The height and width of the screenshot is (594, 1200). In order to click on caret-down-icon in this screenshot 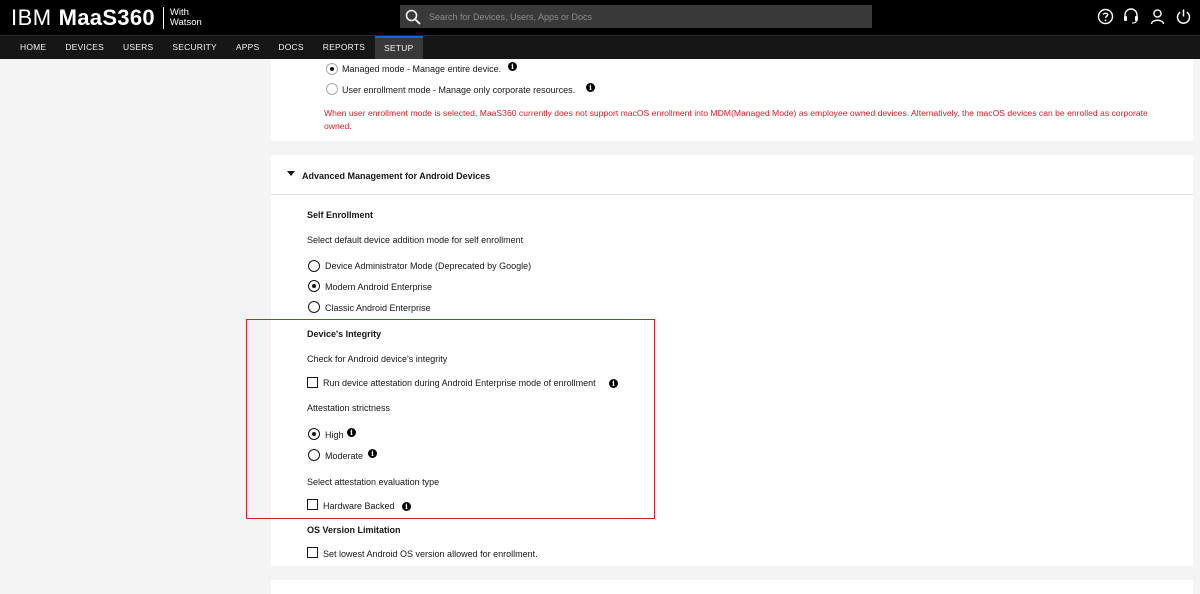, I will do `click(291, 173)`.